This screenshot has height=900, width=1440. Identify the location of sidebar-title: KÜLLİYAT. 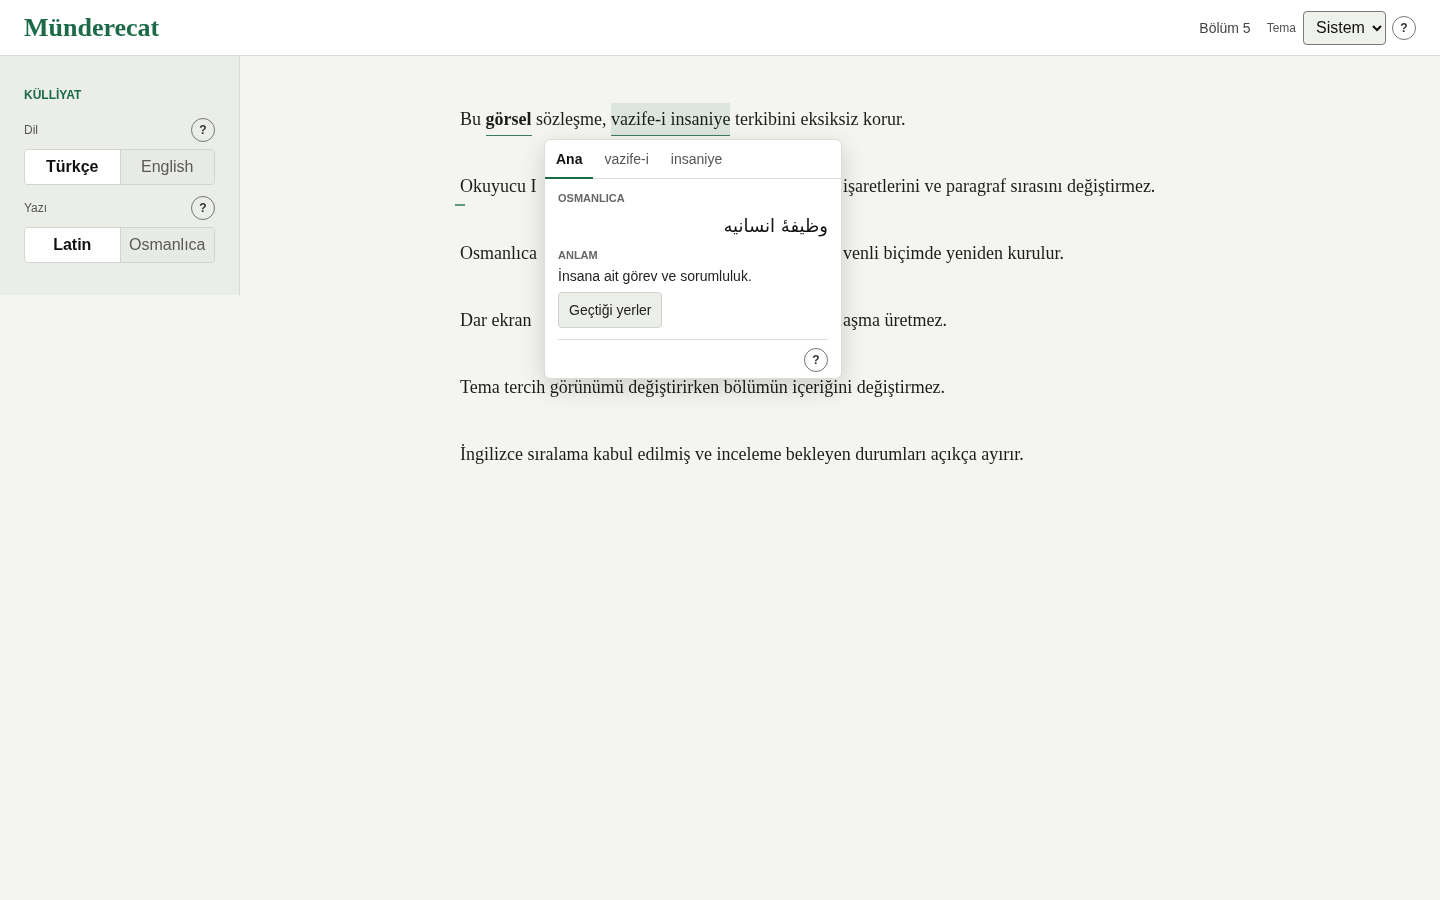
(53, 95).